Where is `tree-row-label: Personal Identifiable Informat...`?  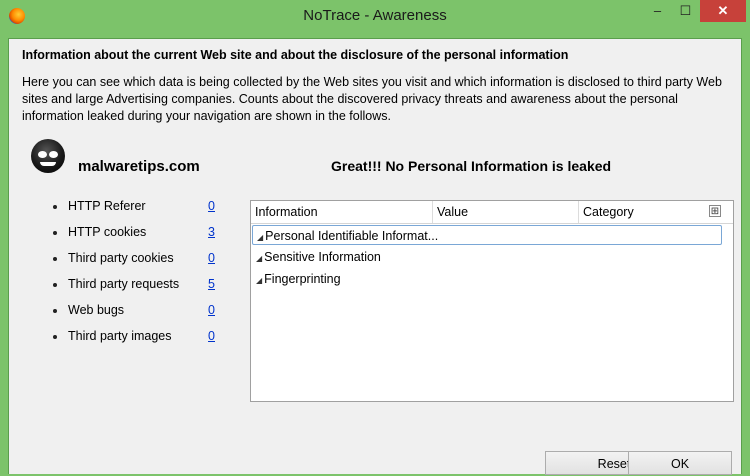
tree-row-label: Personal Identifiable Informat... is located at coordinates (352, 236).